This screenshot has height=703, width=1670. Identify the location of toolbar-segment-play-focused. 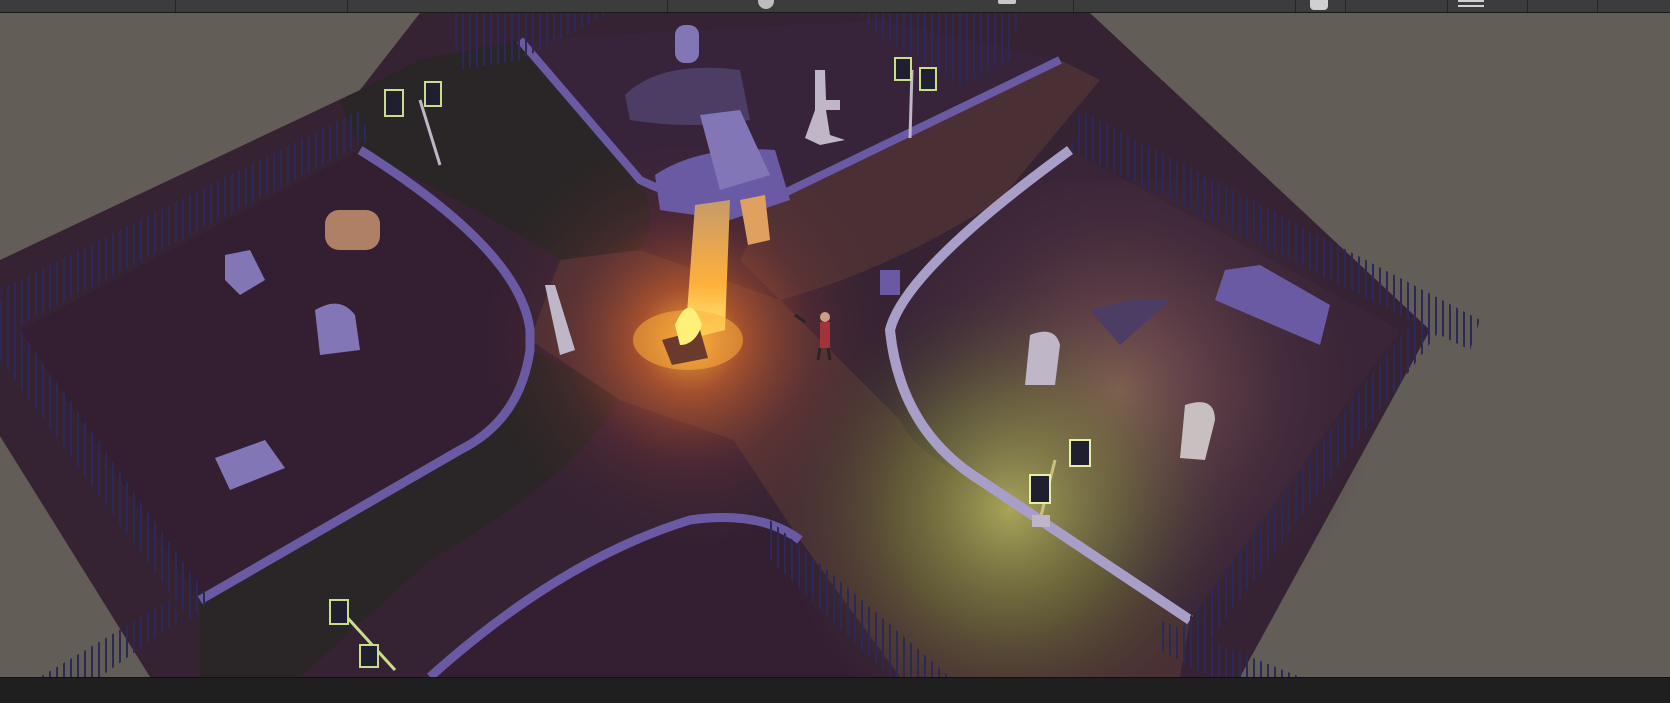
(1185, 6).